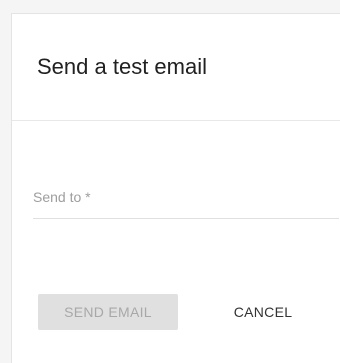 This screenshot has width=340, height=363. Describe the element at coordinates (263, 312) in the screenshot. I see `cancel-button: CANCEL` at that location.